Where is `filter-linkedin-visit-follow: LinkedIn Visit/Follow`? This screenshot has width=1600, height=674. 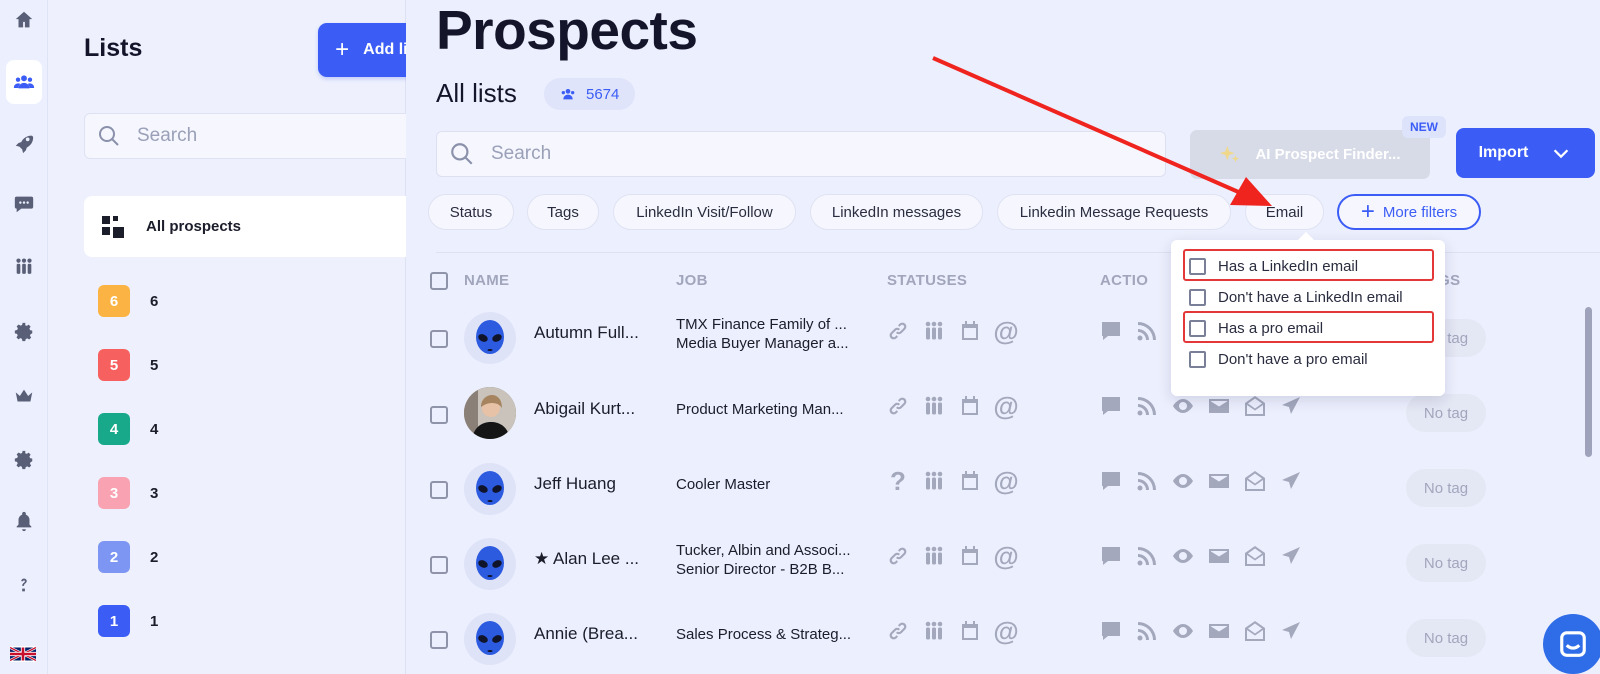
filter-linkedin-visit-follow: LinkedIn Visit/Follow is located at coordinates (704, 212).